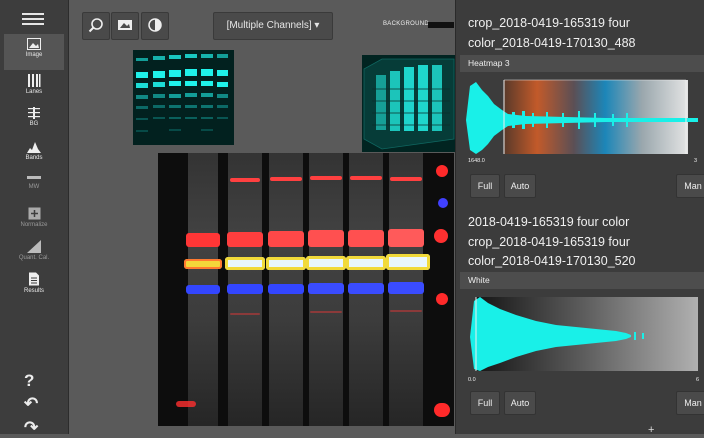 The image size is (704, 438). I want to click on channel-3d-thumbnail, so click(409, 103).